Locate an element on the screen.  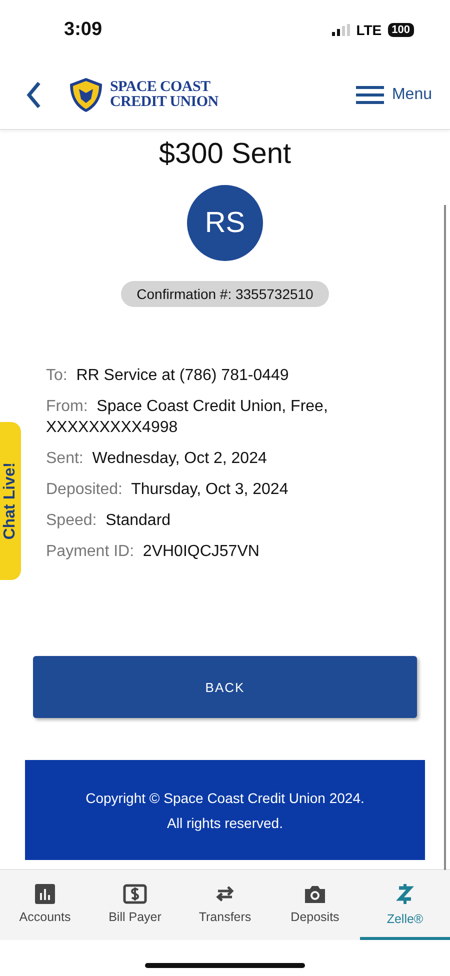
logo-text: CREDIT UNION is located at coordinates (164, 102).